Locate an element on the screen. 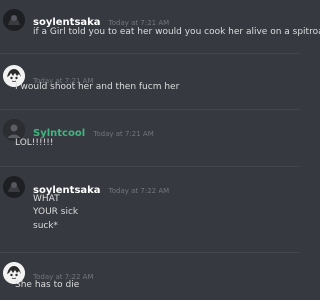 The height and width of the screenshot is (300, 320). message-text: She has to die is located at coordinates (47, 285).